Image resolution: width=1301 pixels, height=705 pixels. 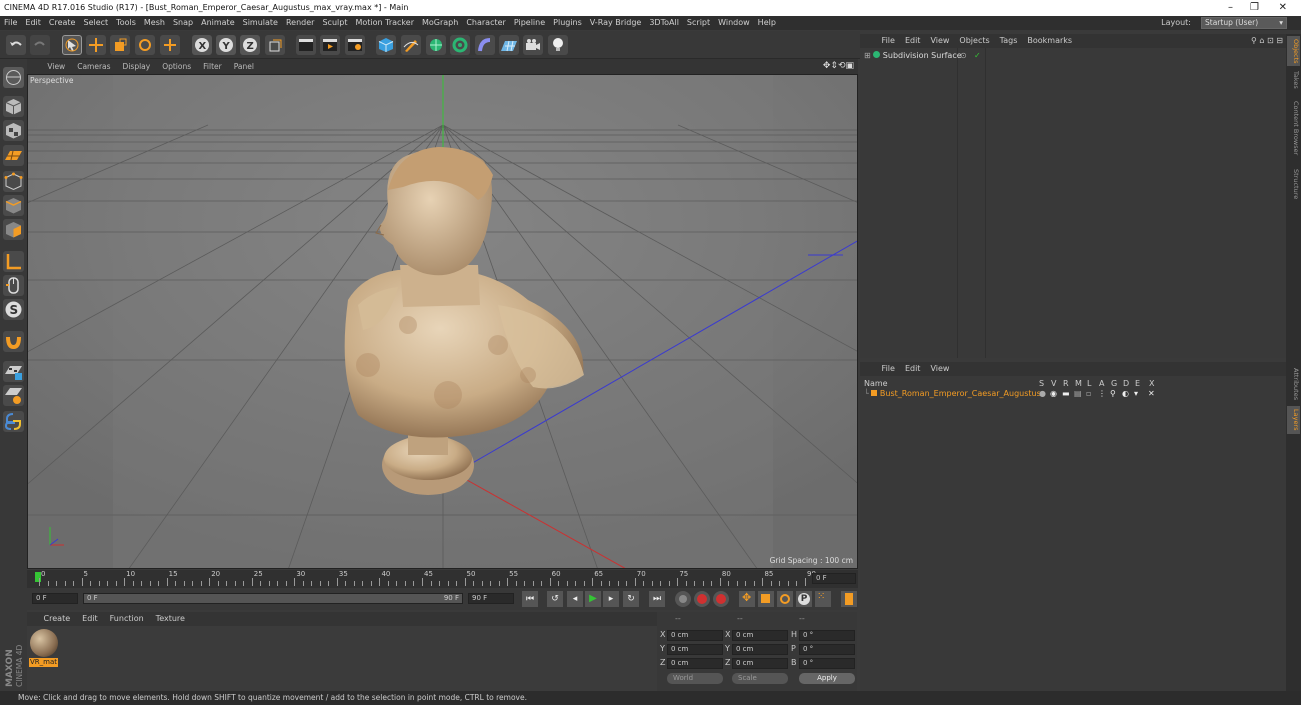 What do you see at coordinates (384, 22) in the screenshot?
I see `menu-motion-tracker: Motion Tracker` at bounding box center [384, 22].